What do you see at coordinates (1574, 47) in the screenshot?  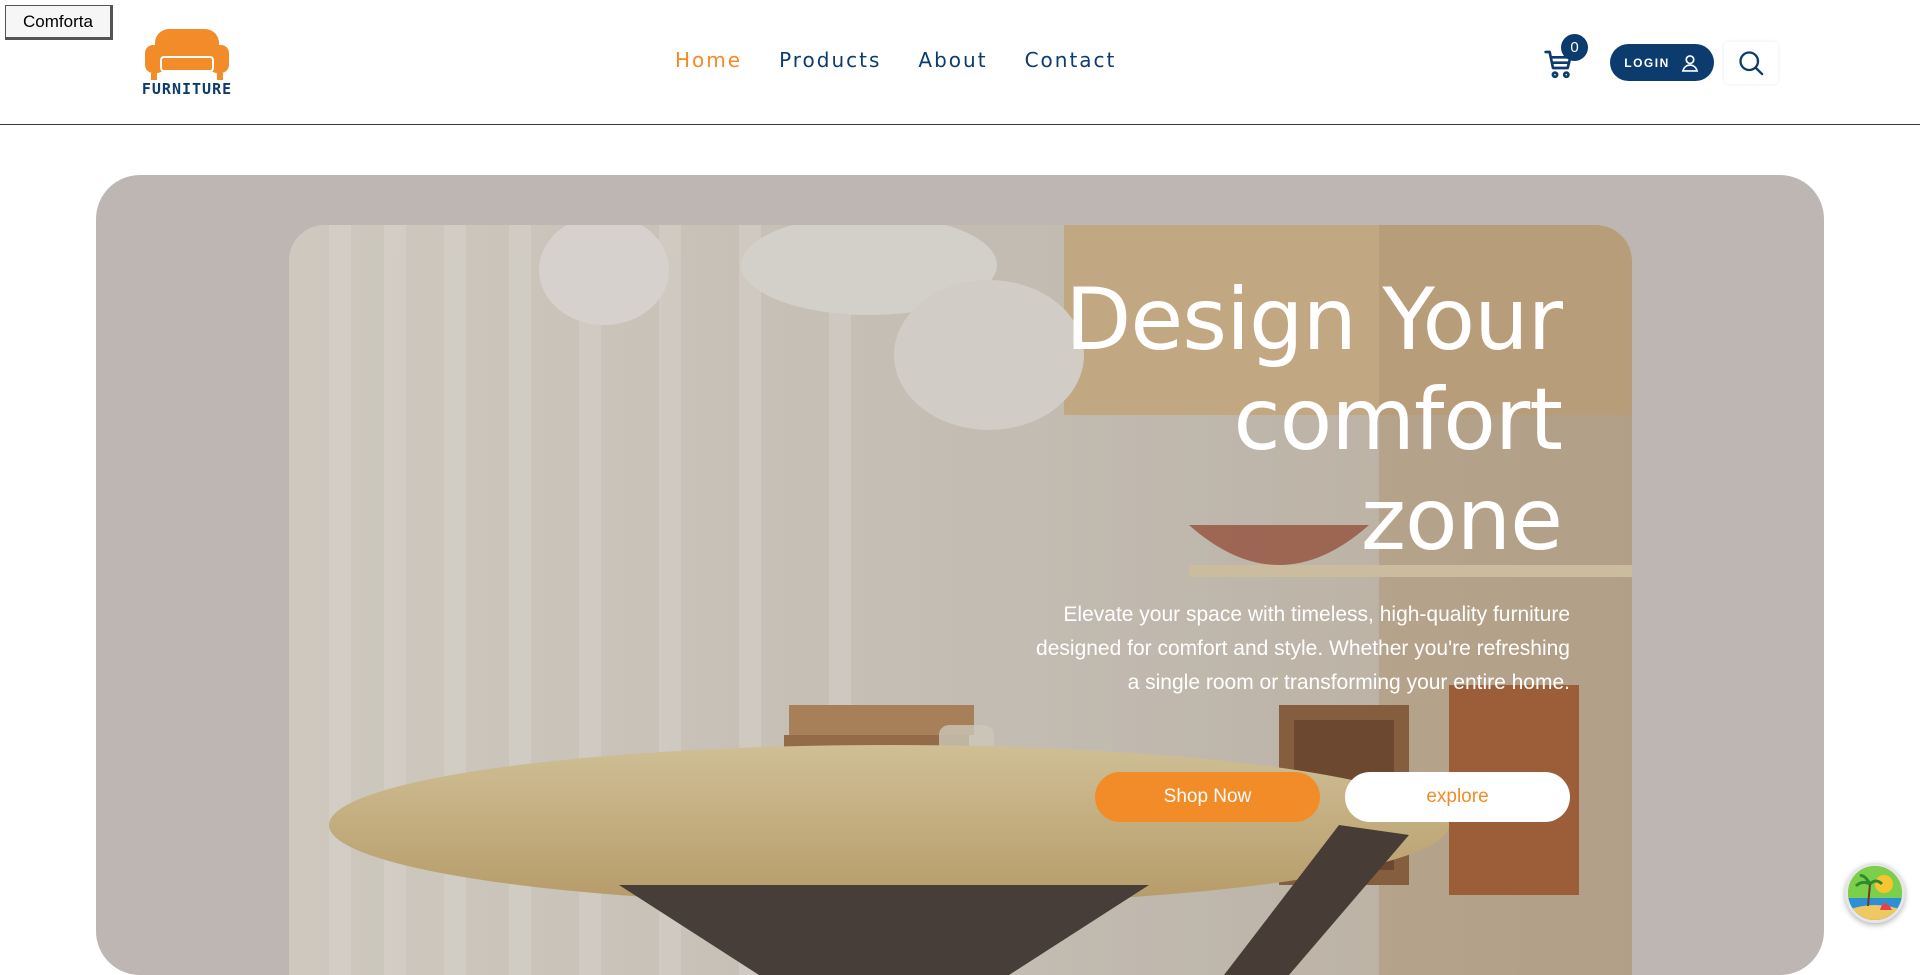 I see `cart-count-badge: 0` at bounding box center [1574, 47].